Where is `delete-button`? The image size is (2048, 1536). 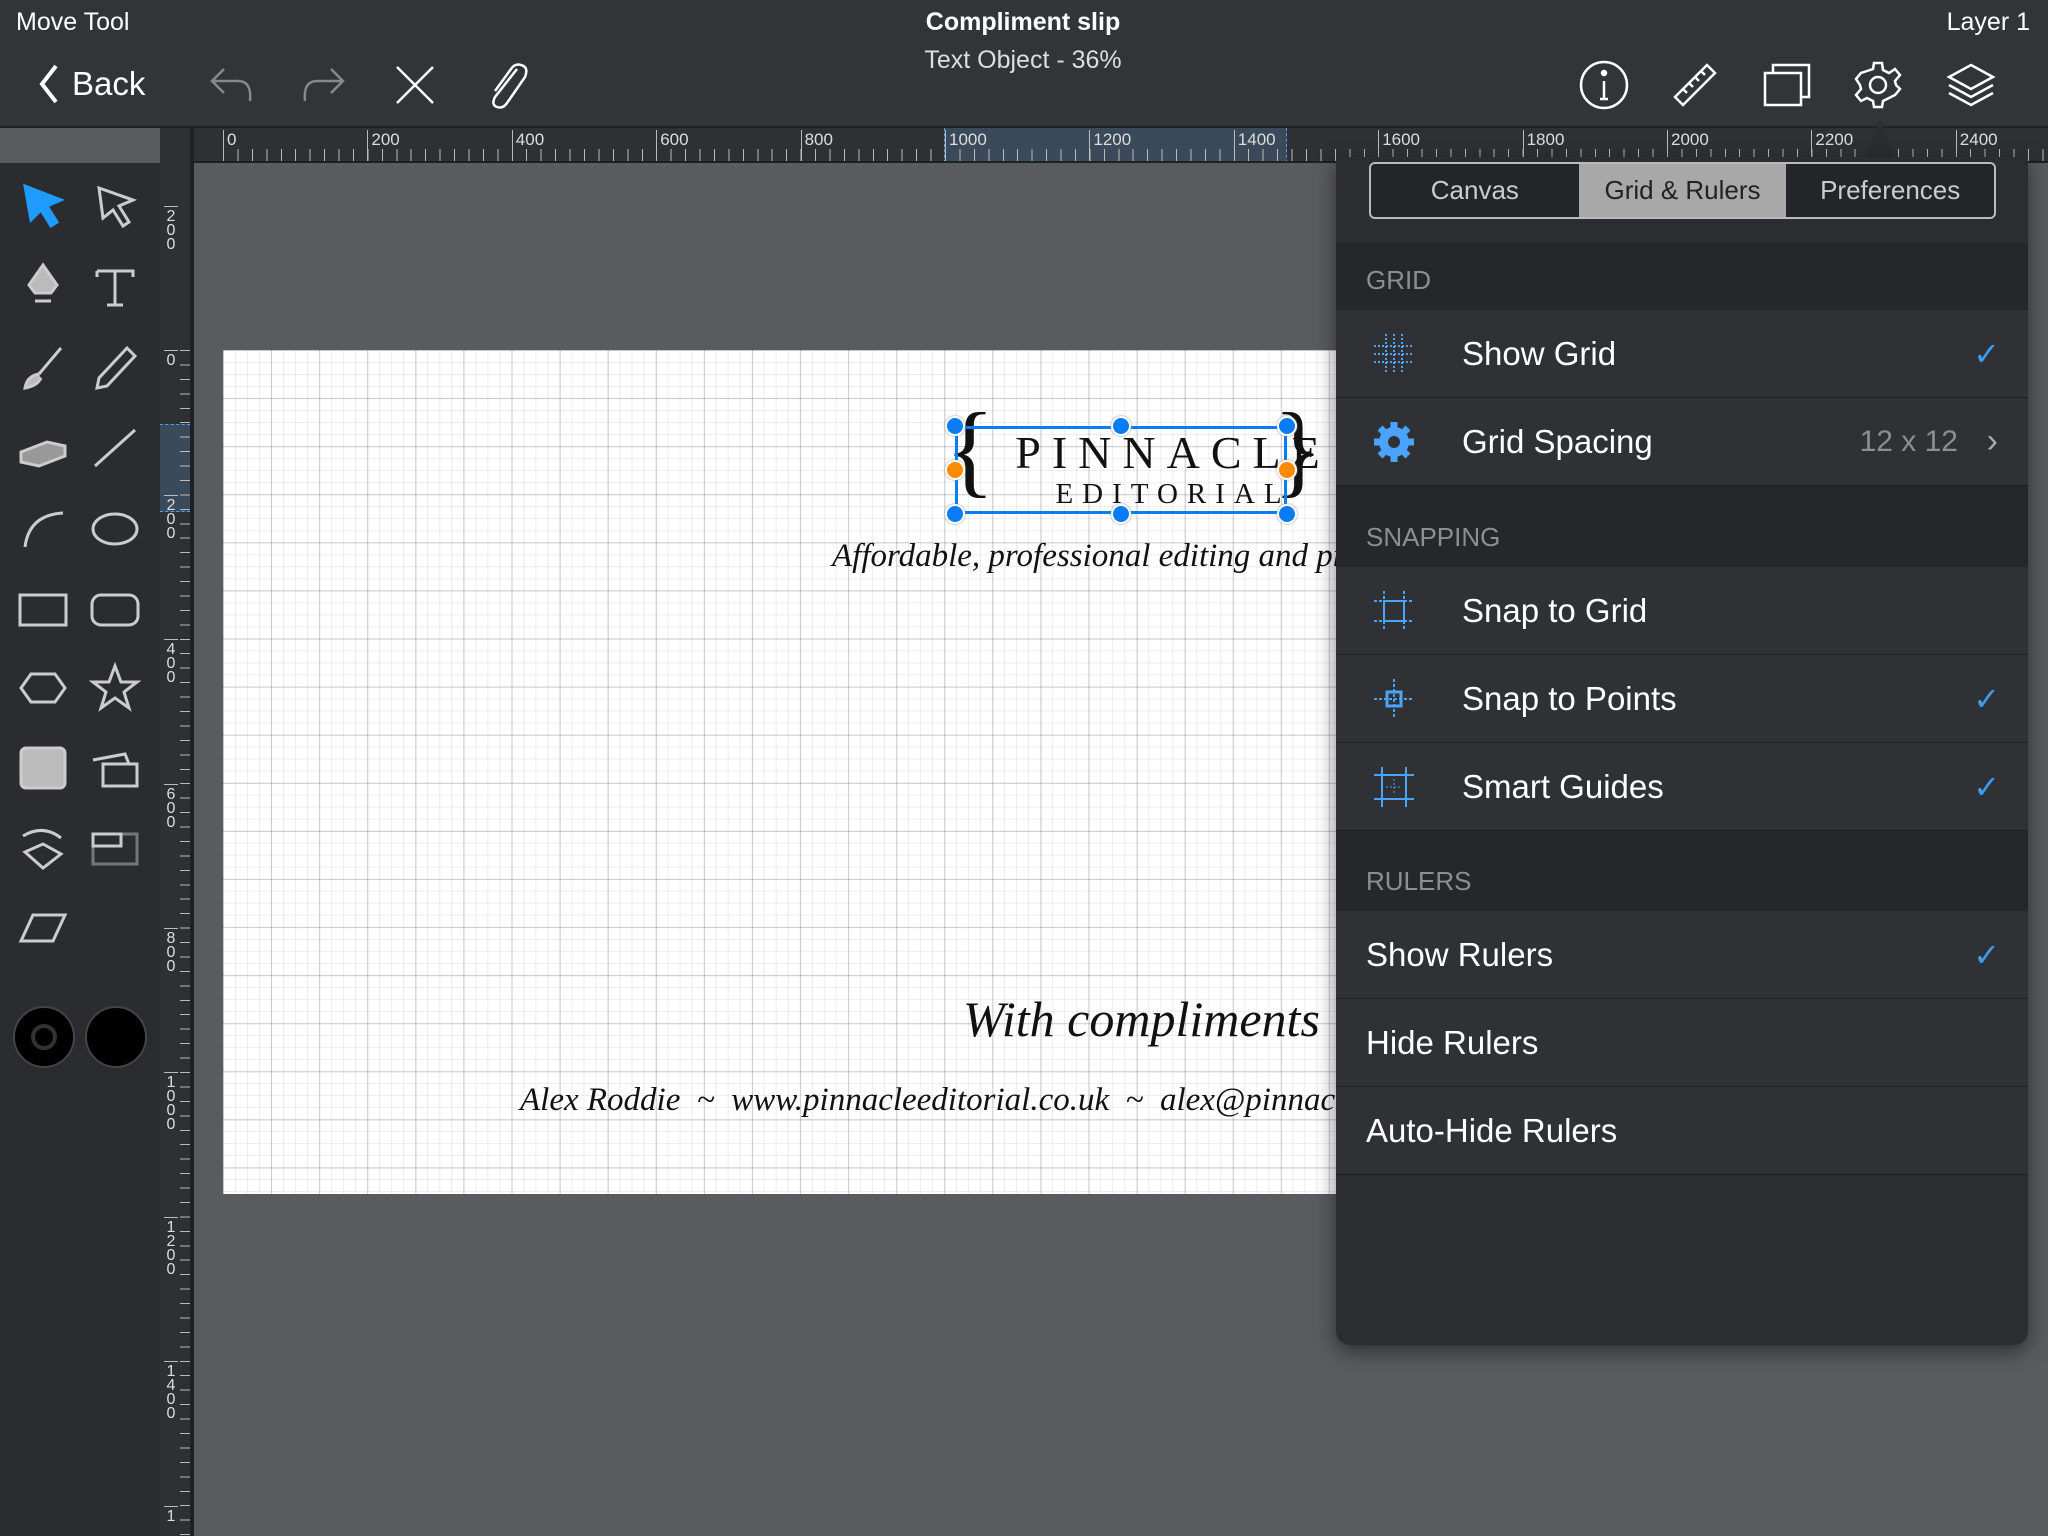
delete-button is located at coordinates (415, 85).